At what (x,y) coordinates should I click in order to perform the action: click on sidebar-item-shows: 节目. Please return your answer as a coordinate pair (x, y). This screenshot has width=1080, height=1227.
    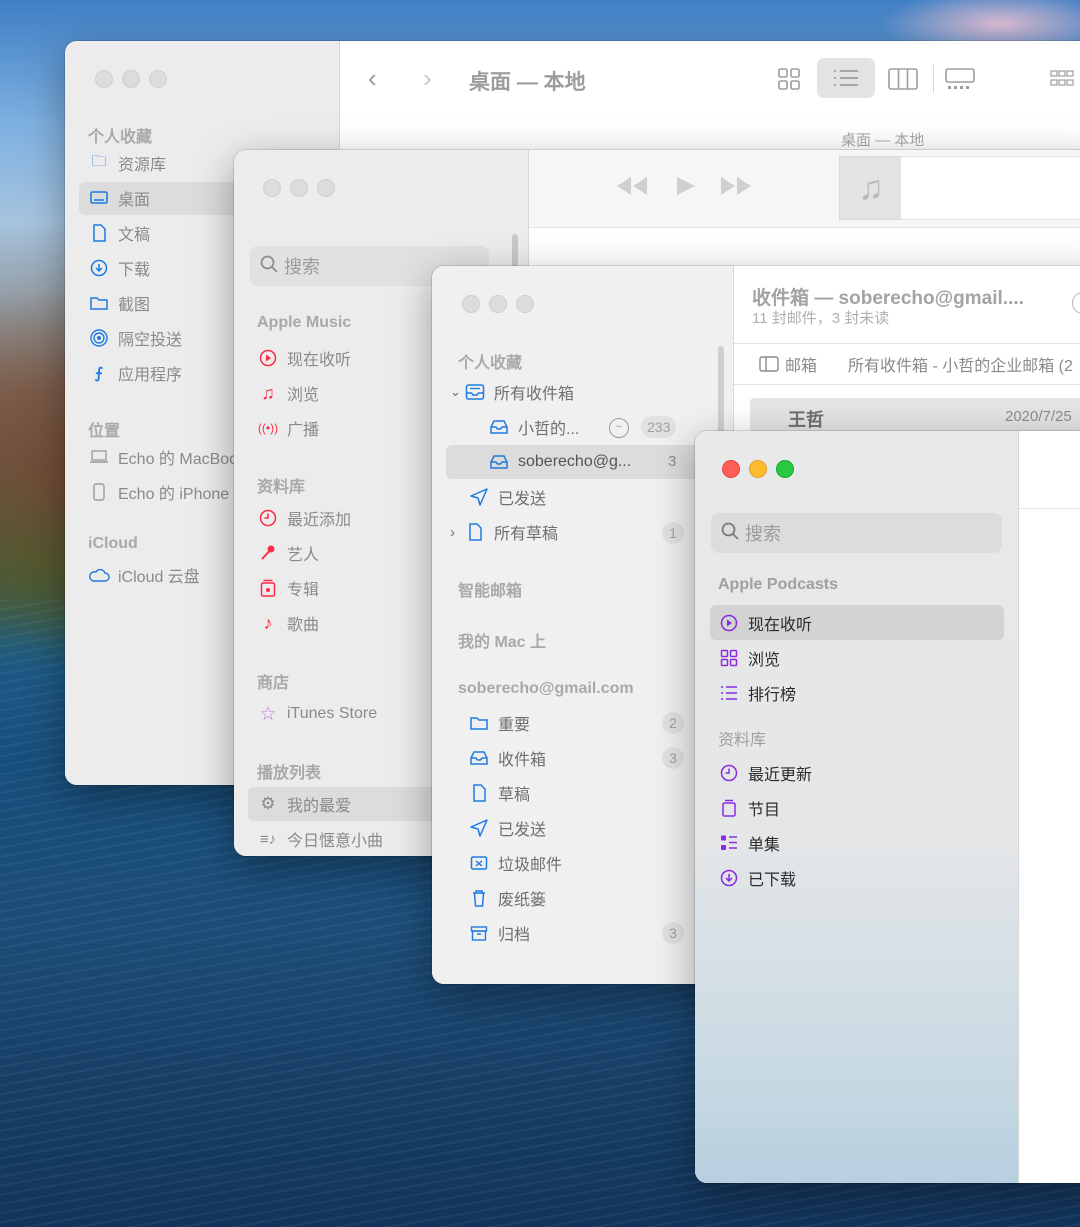
    Looking at the image, I should click on (749, 808).